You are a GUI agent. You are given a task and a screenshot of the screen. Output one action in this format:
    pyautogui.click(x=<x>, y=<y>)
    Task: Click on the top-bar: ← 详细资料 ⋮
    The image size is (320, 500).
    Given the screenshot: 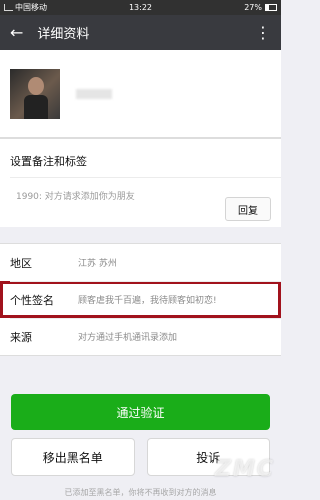 What is the action you would take?
    pyautogui.click(x=140, y=32)
    